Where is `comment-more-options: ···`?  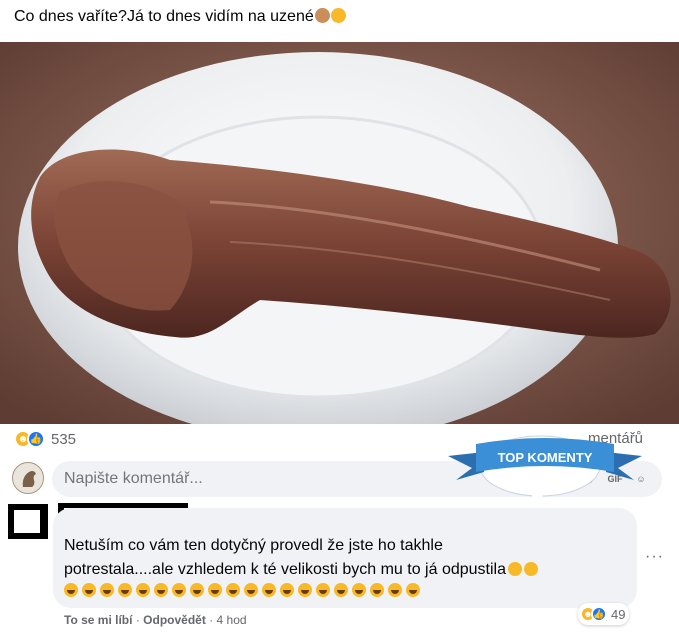
comment-more-options: ··· is located at coordinates (654, 557).